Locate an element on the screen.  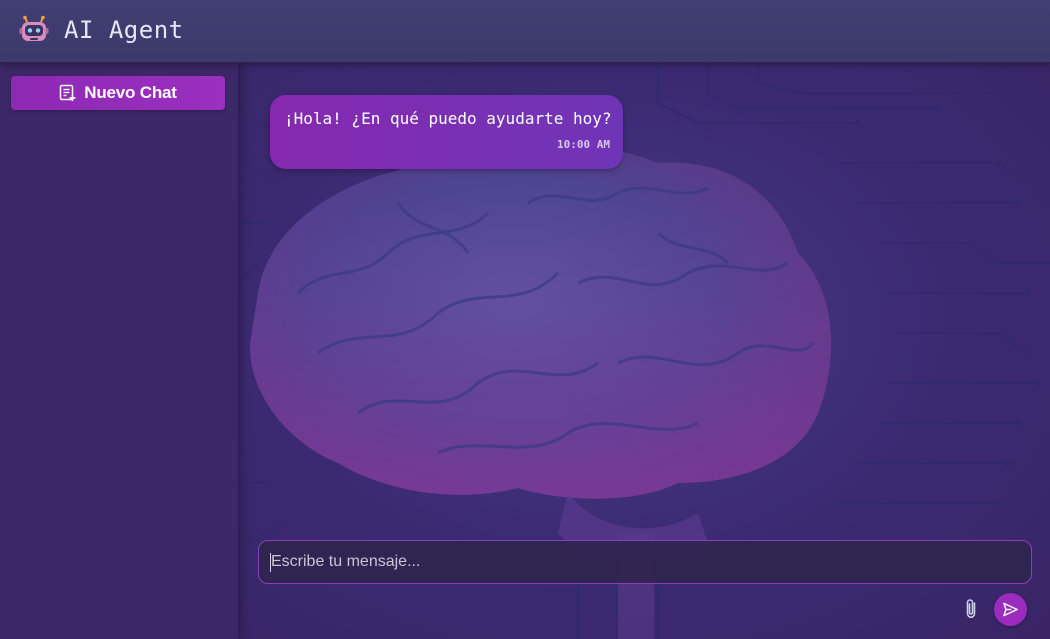
send-button is located at coordinates (1010, 609).